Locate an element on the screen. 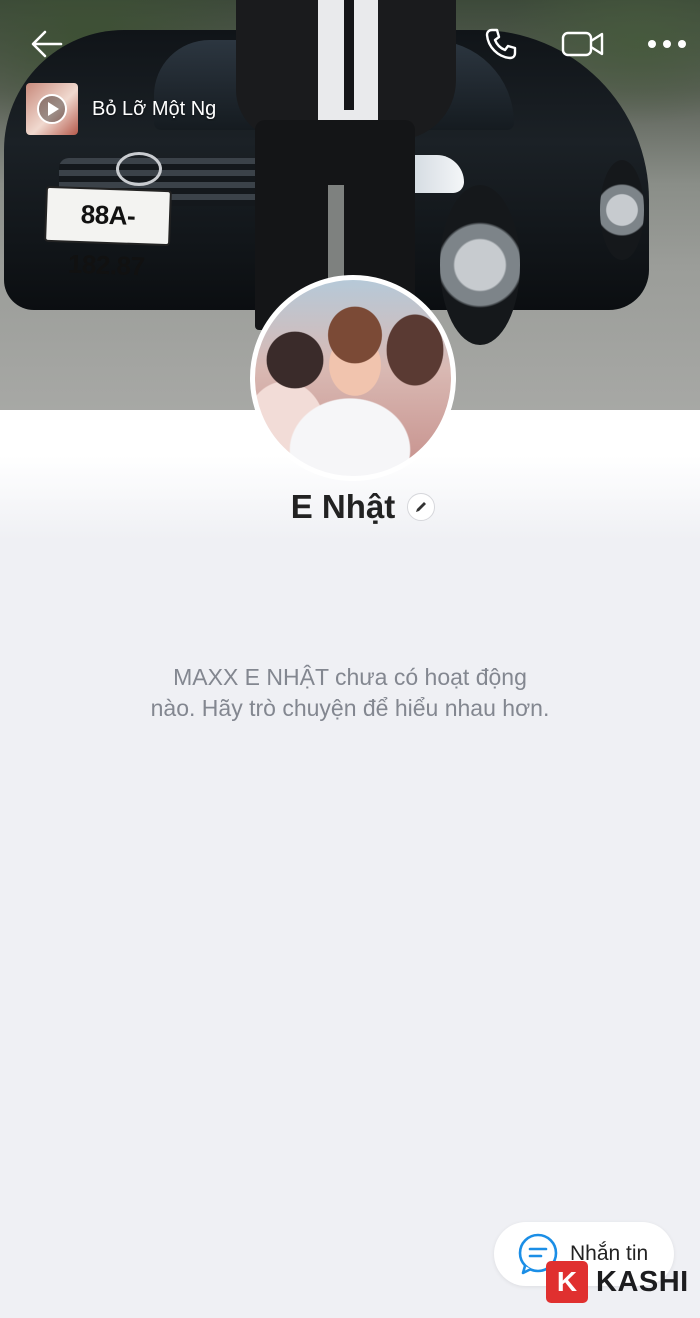 This screenshot has width=700, height=1318. watermark-logo: K is located at coordinates (567, 1282).